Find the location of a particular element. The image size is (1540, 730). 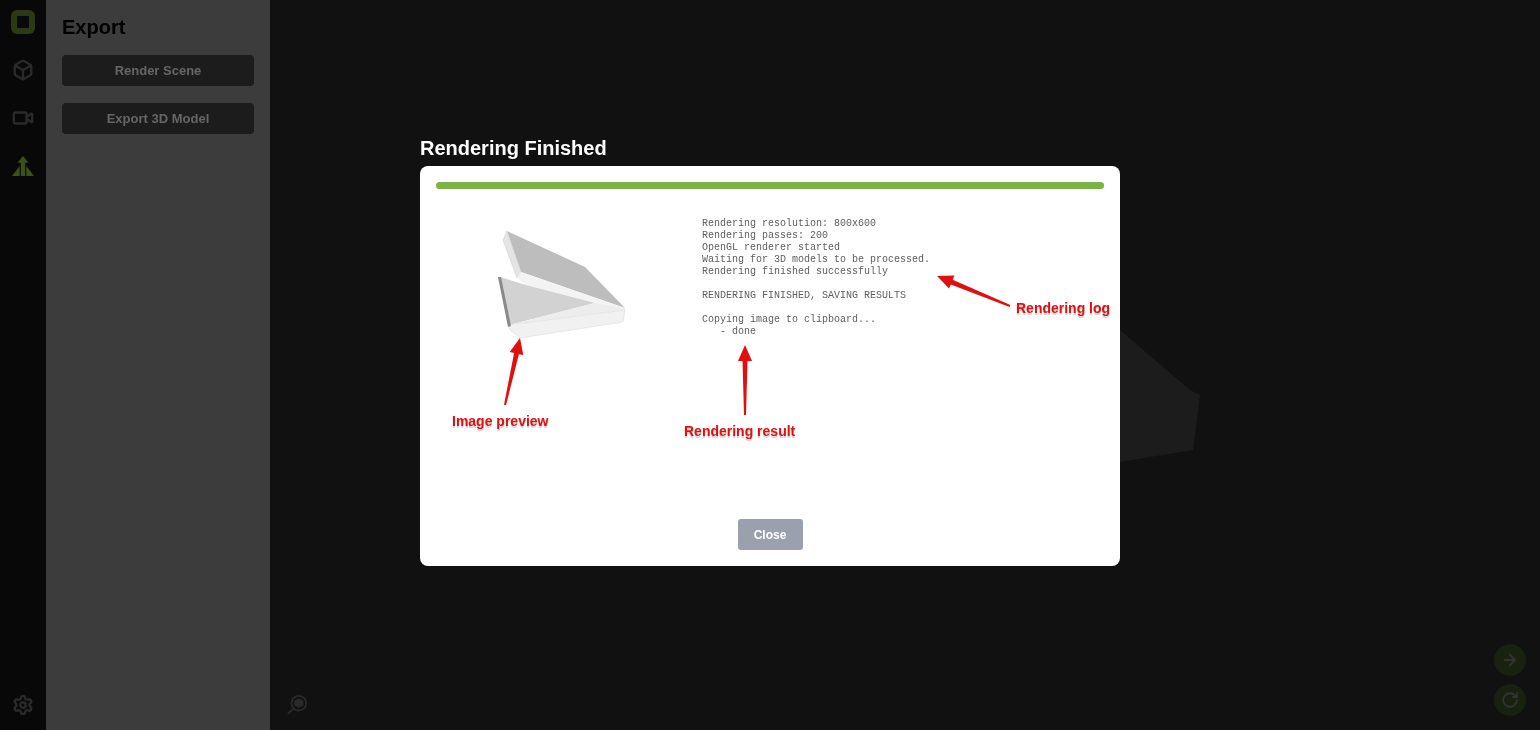

annotation-label: Image preview is located at coordinates (500, 421).